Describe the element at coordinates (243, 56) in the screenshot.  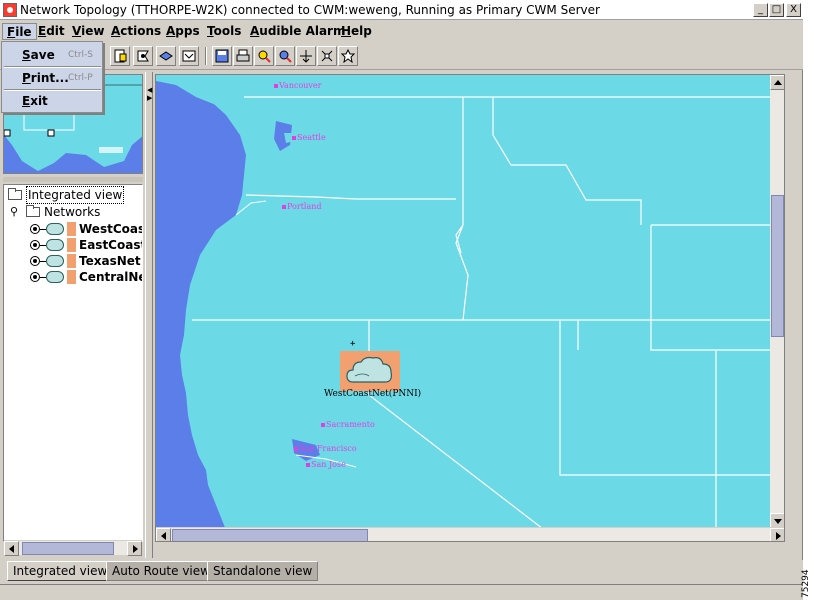
I see `print-icon` at that location.